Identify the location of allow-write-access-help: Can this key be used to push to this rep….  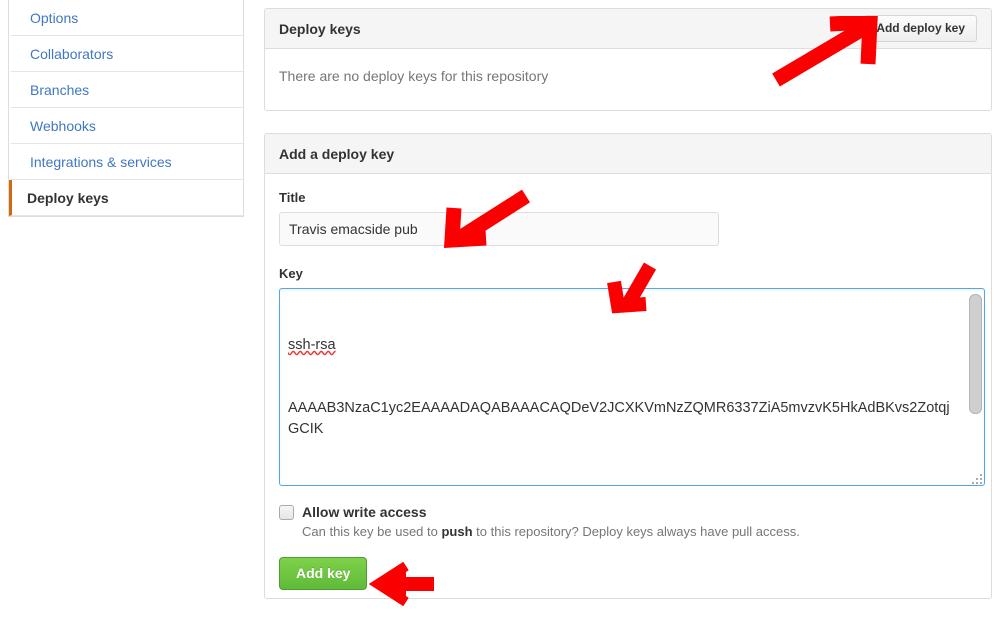
(639, 531).